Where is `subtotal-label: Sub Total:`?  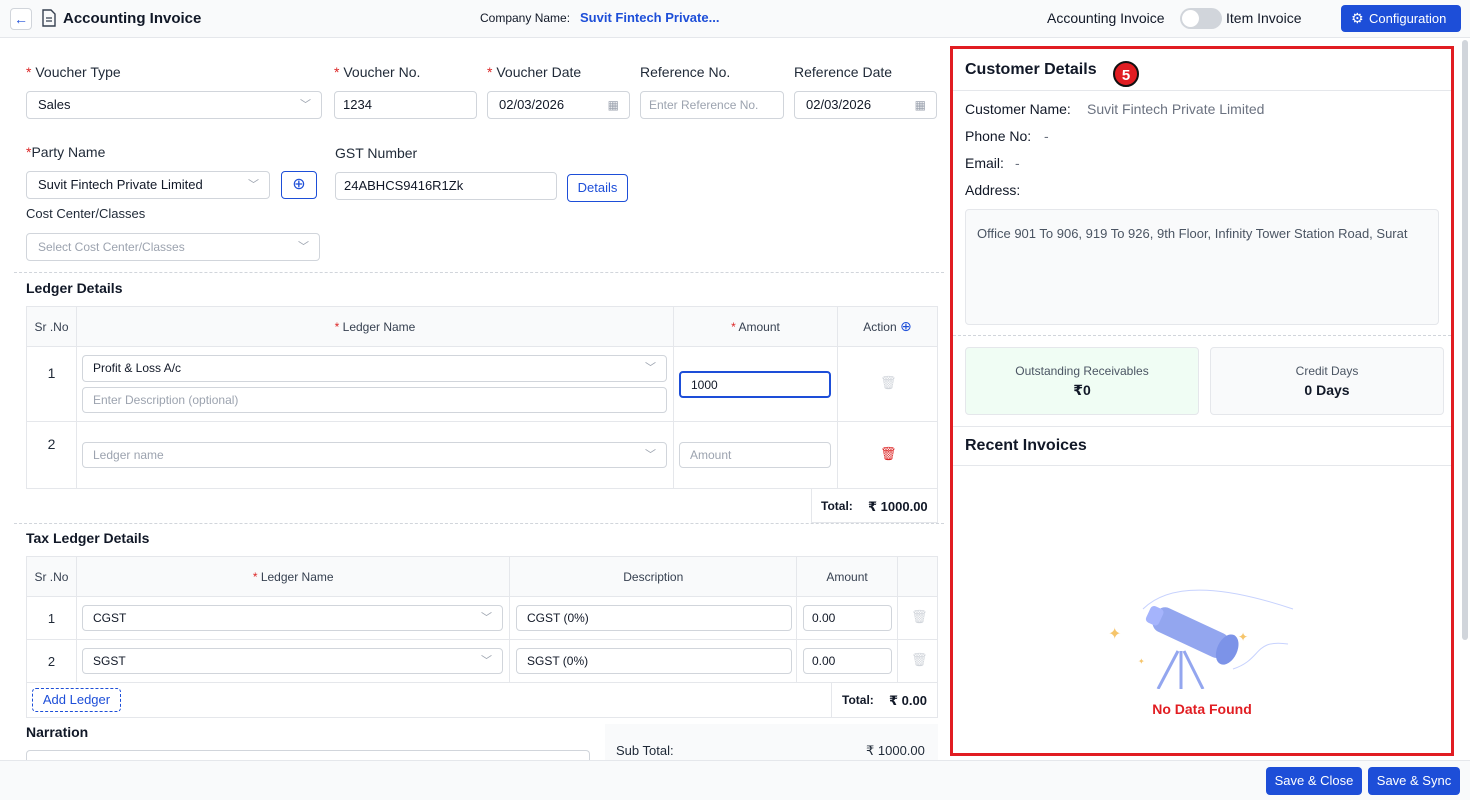
subtotal-label: Sub Total: is located at coordinates (645, 750).